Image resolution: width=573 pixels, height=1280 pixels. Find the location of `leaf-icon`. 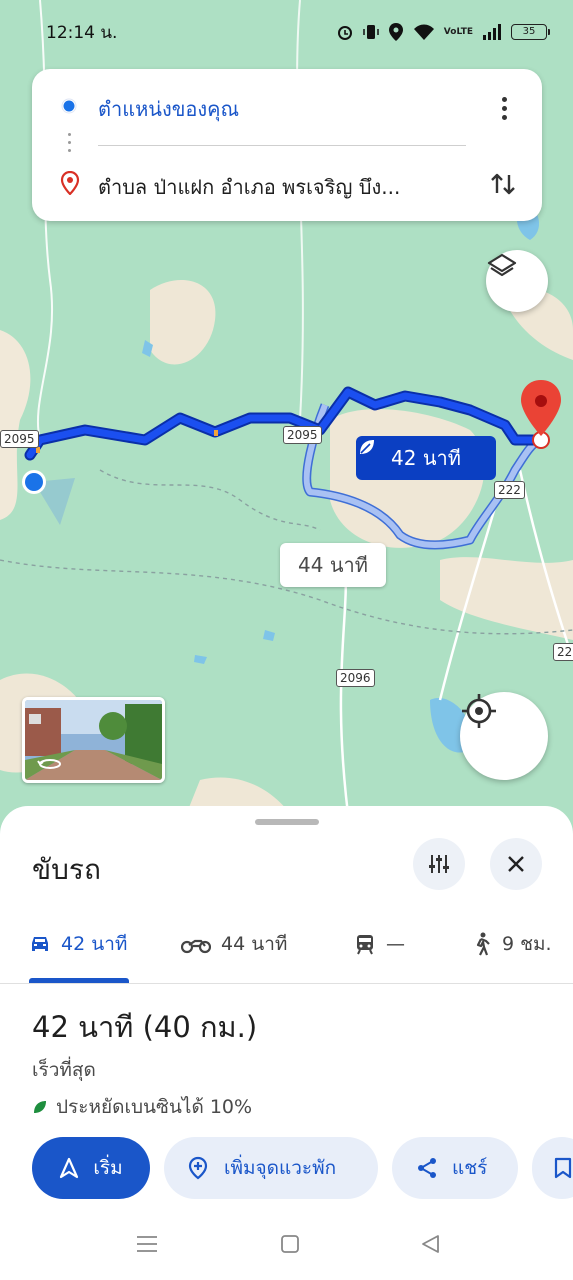

leaf-icon is located at coordinates (367, 447).